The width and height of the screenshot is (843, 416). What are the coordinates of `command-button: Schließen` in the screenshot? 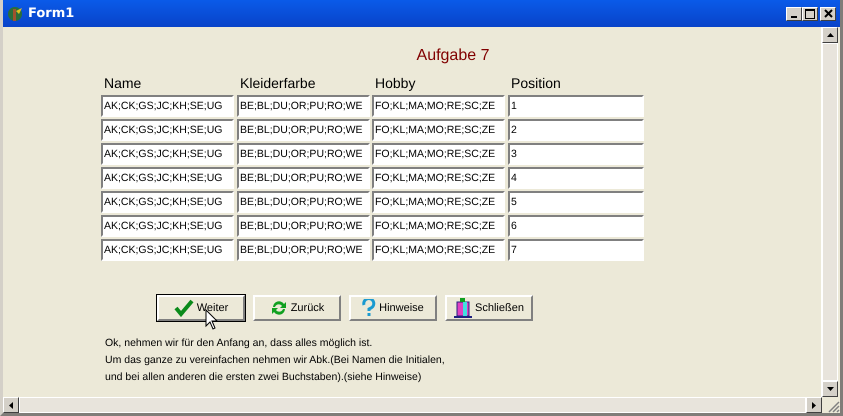 It's located at (489, 308).